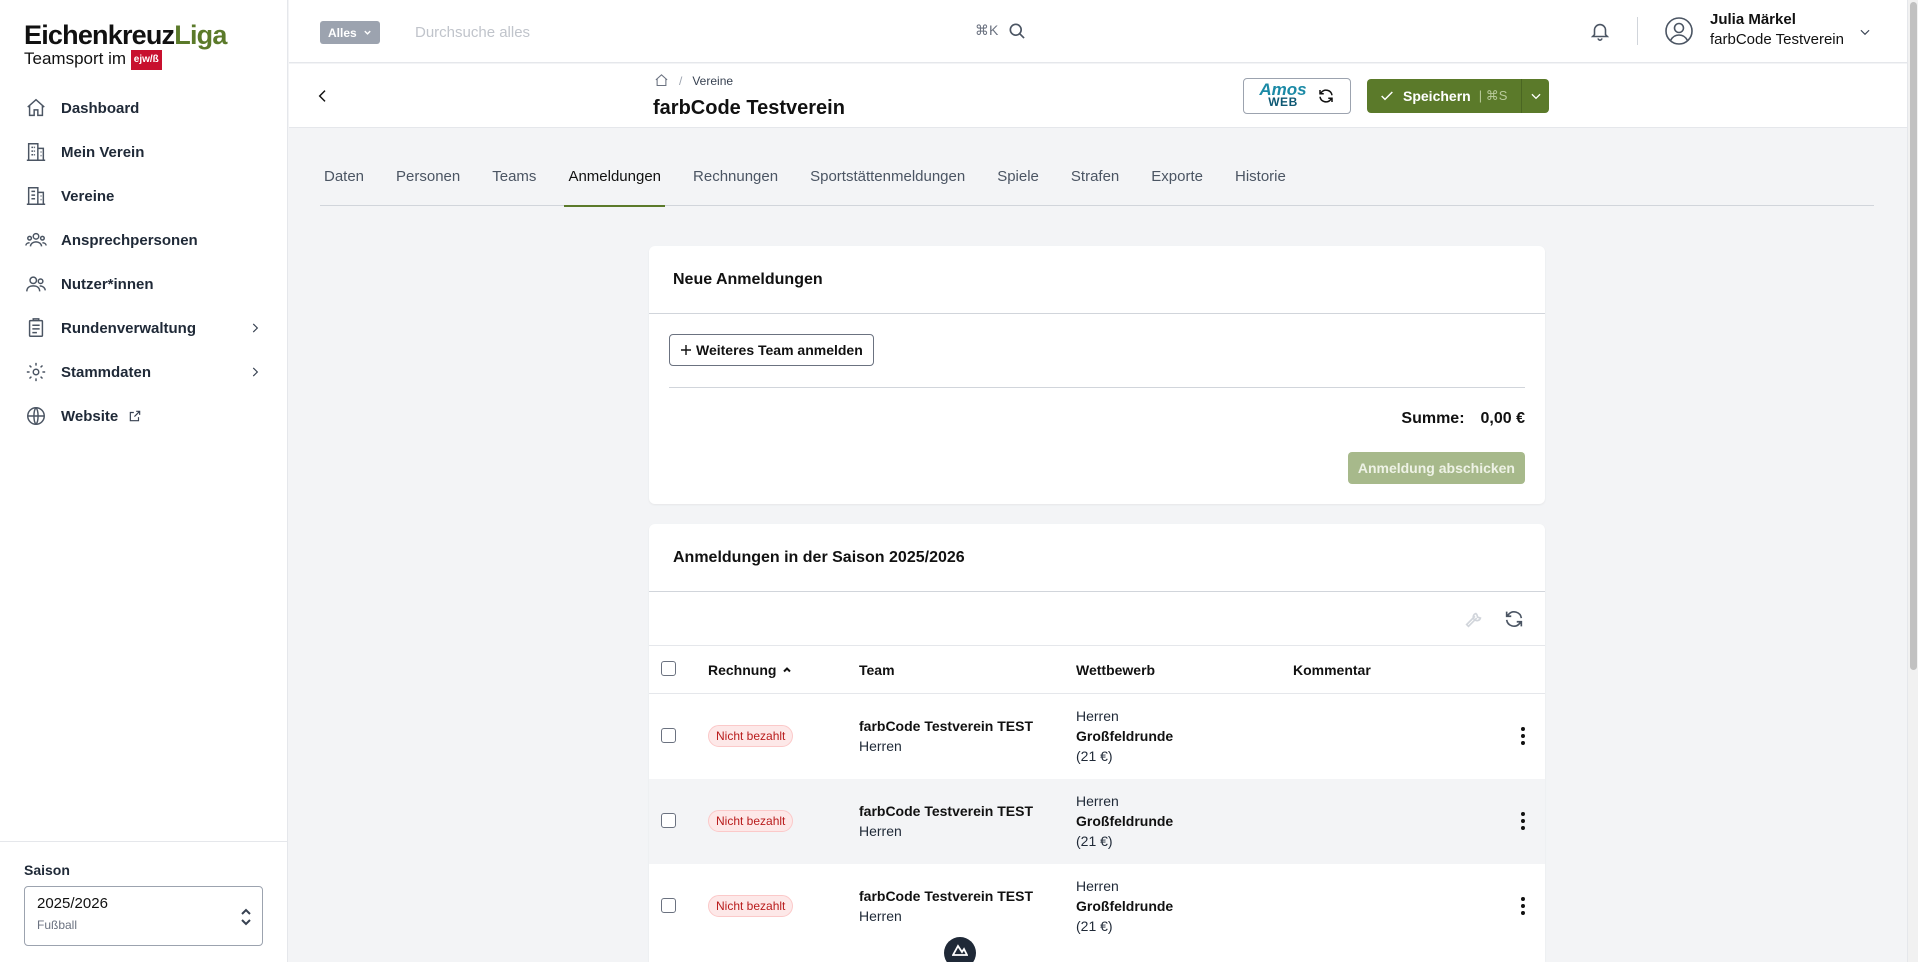  I want to click on select-all-checkbox, so click(668, 668).